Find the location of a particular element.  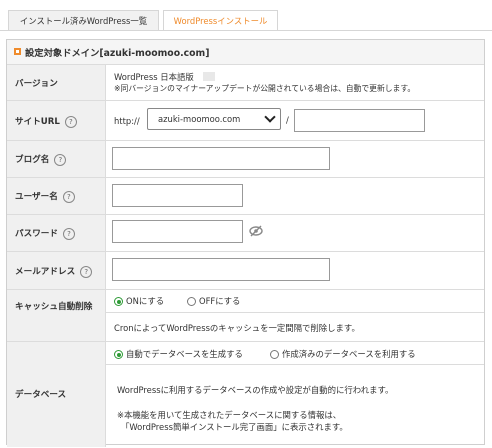

db-auto-option: 自動でデータベースを生成する is located at coordinates (178, 354).